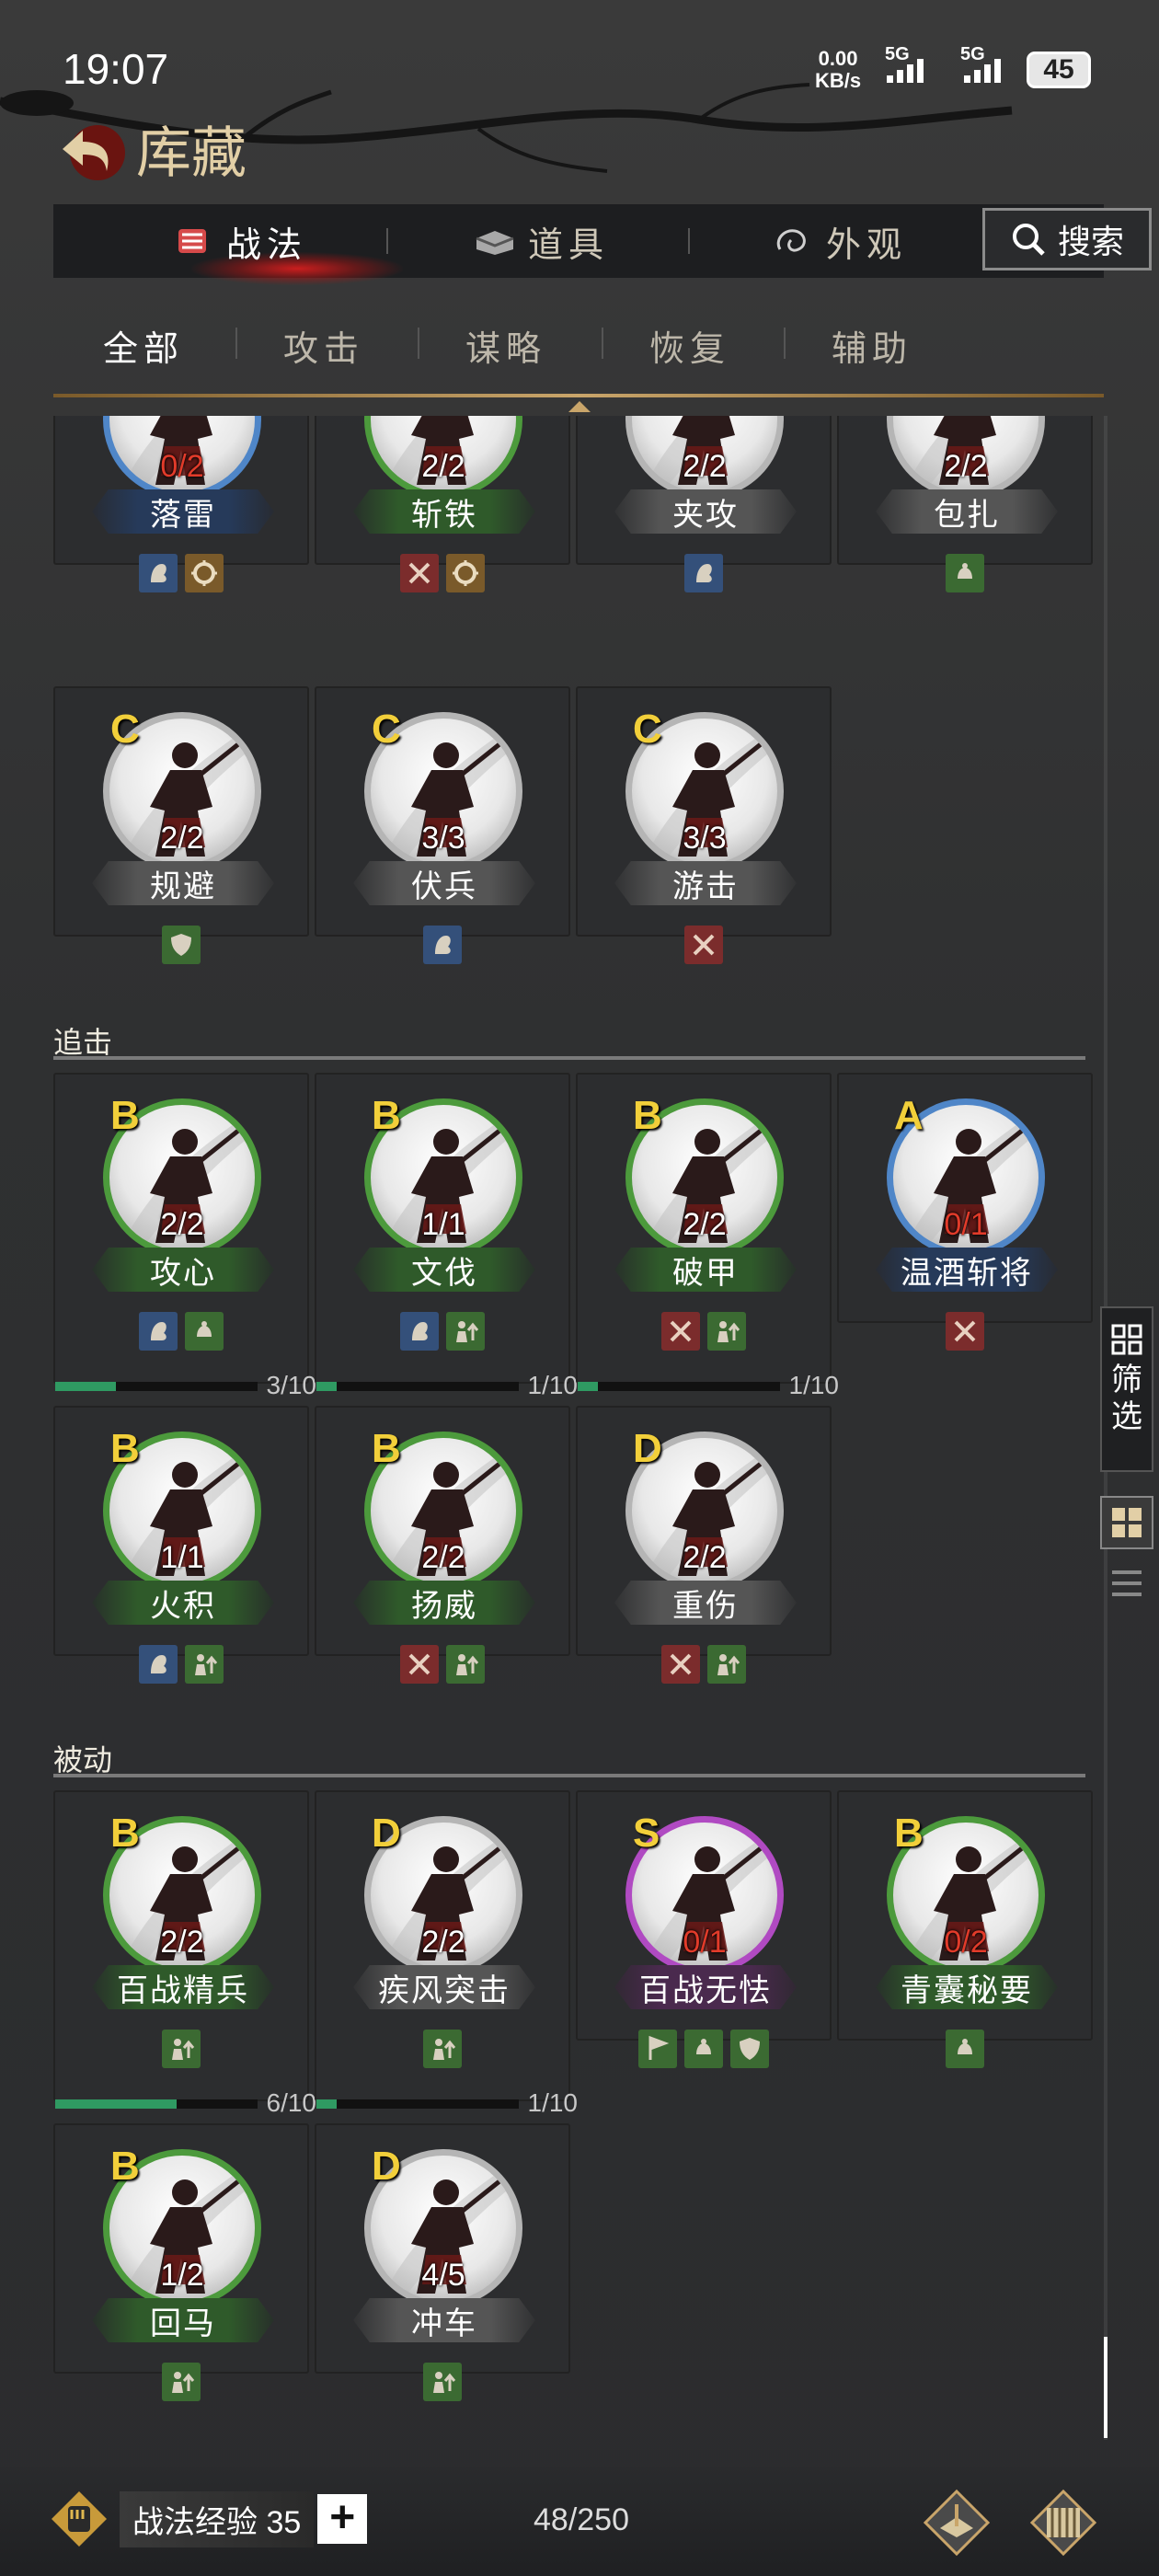 Image resolution: width=1159 pixels, height=2576 pixels. Describe the element at coordinates (1028, 240) in the screenshot. I see `search-icon` at that location.